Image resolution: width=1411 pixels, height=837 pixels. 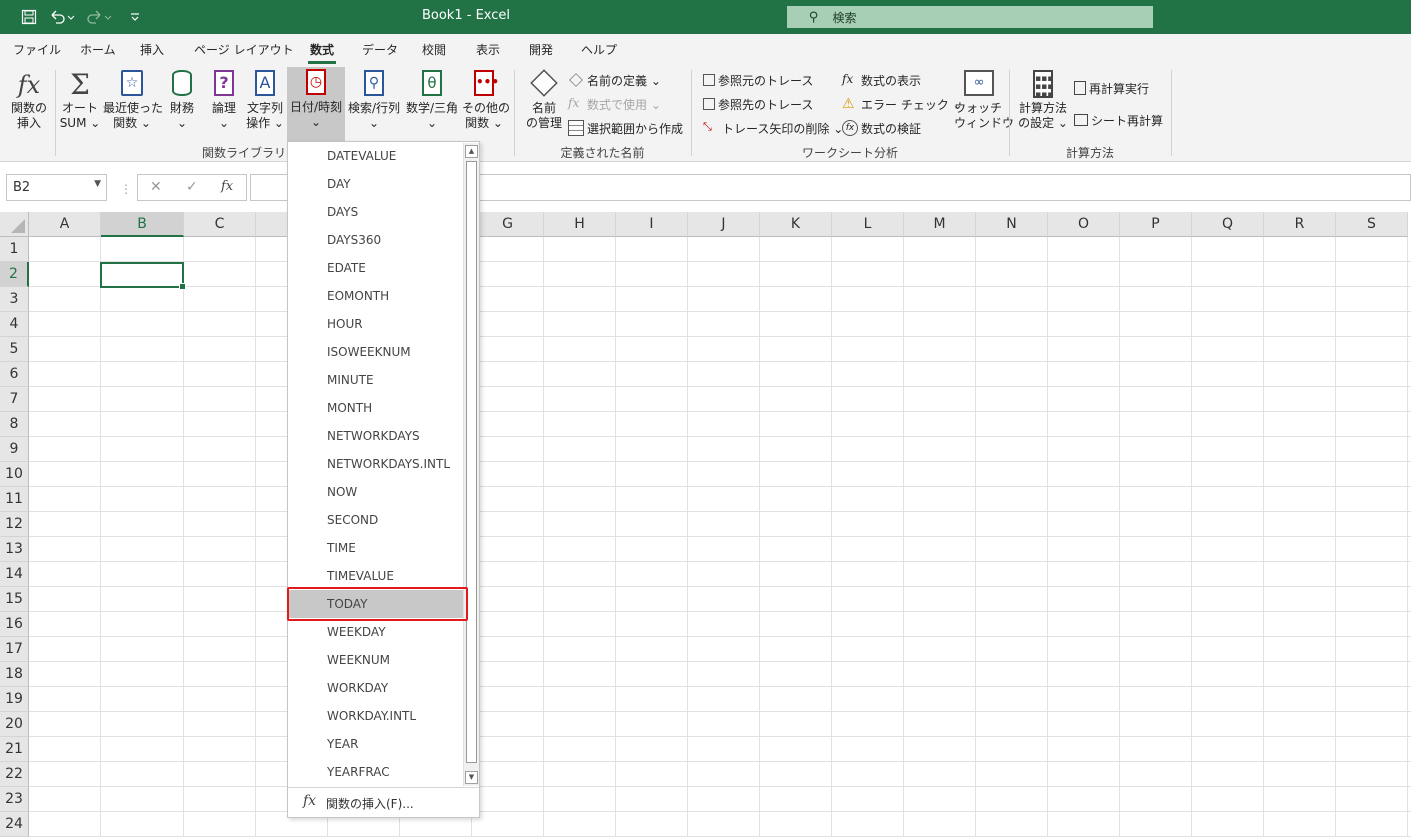 I want to click on row-header: 13, so click(x=14, y=549).